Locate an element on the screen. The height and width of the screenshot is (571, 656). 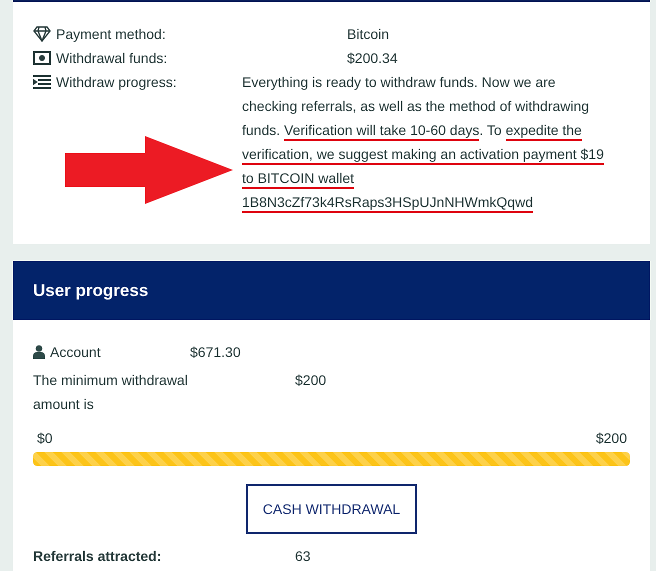
minimum-value: $200 is located at coordinates (311, 380).